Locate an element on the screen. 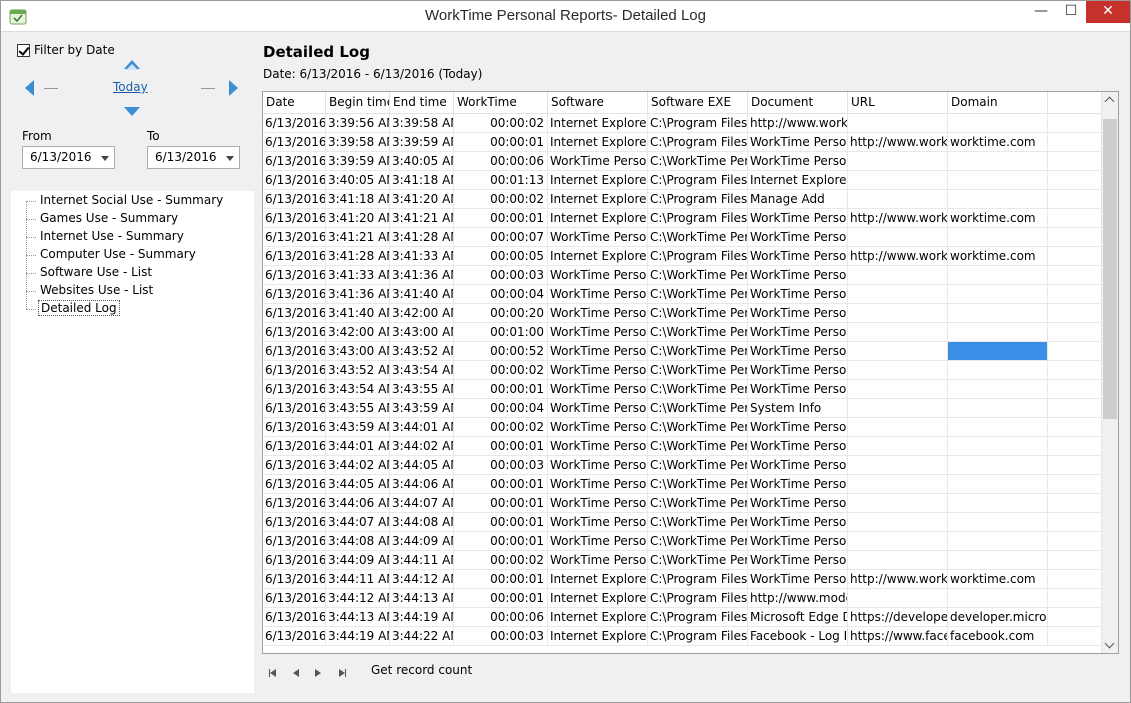 This screenshot has width=1131, height=703. table-cell: 00:00:02 is located at coordinates (501, 560).